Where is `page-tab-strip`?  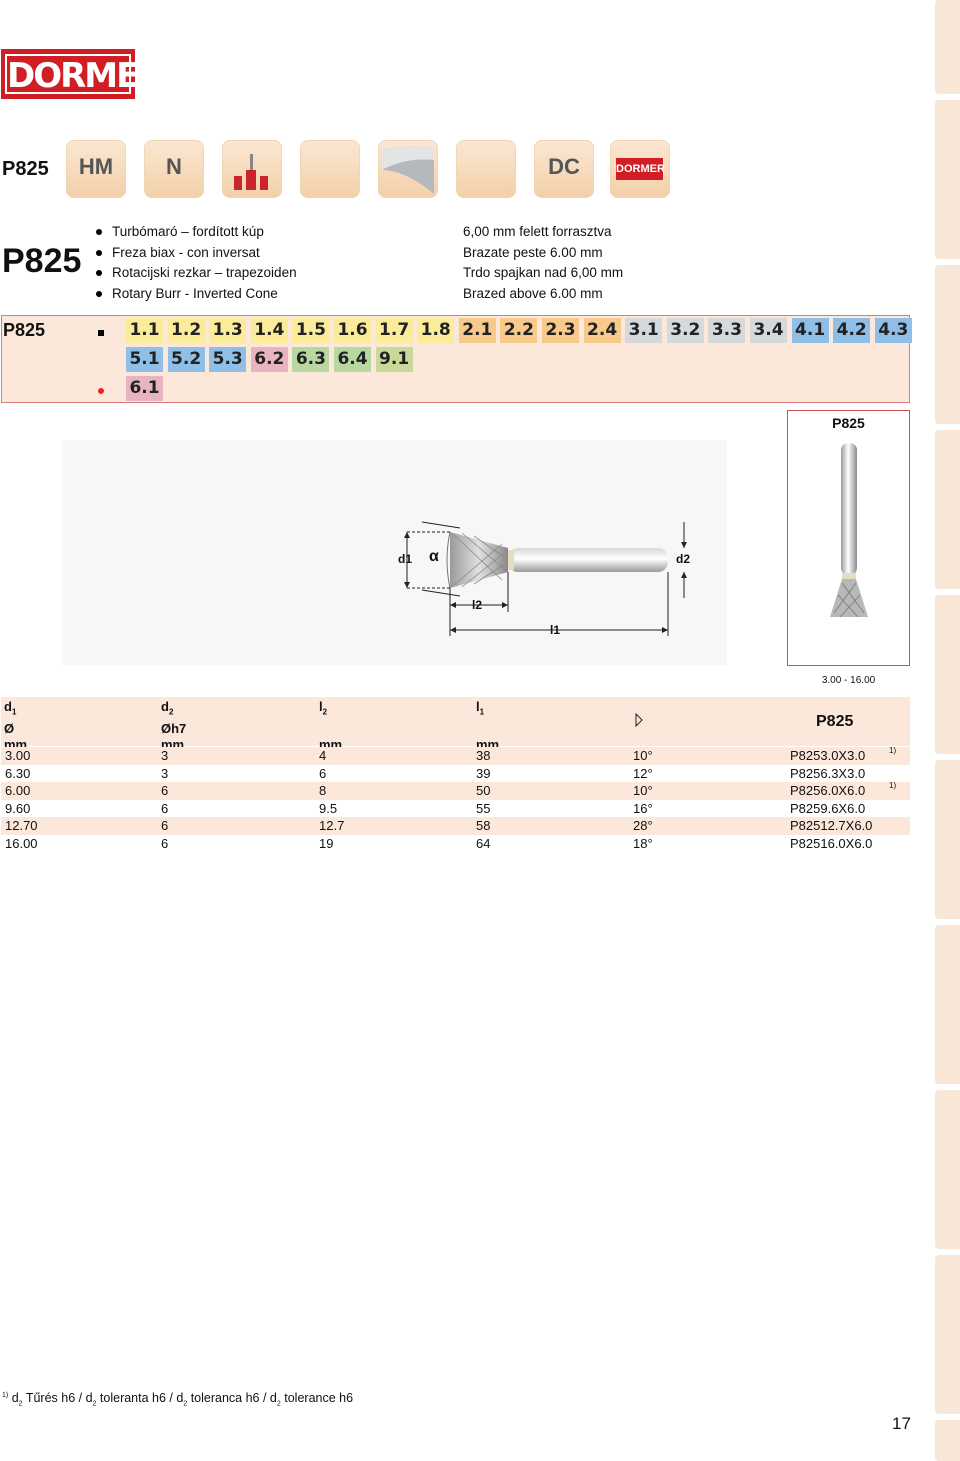
page-tab-strip is located at coordinates (947, 730).